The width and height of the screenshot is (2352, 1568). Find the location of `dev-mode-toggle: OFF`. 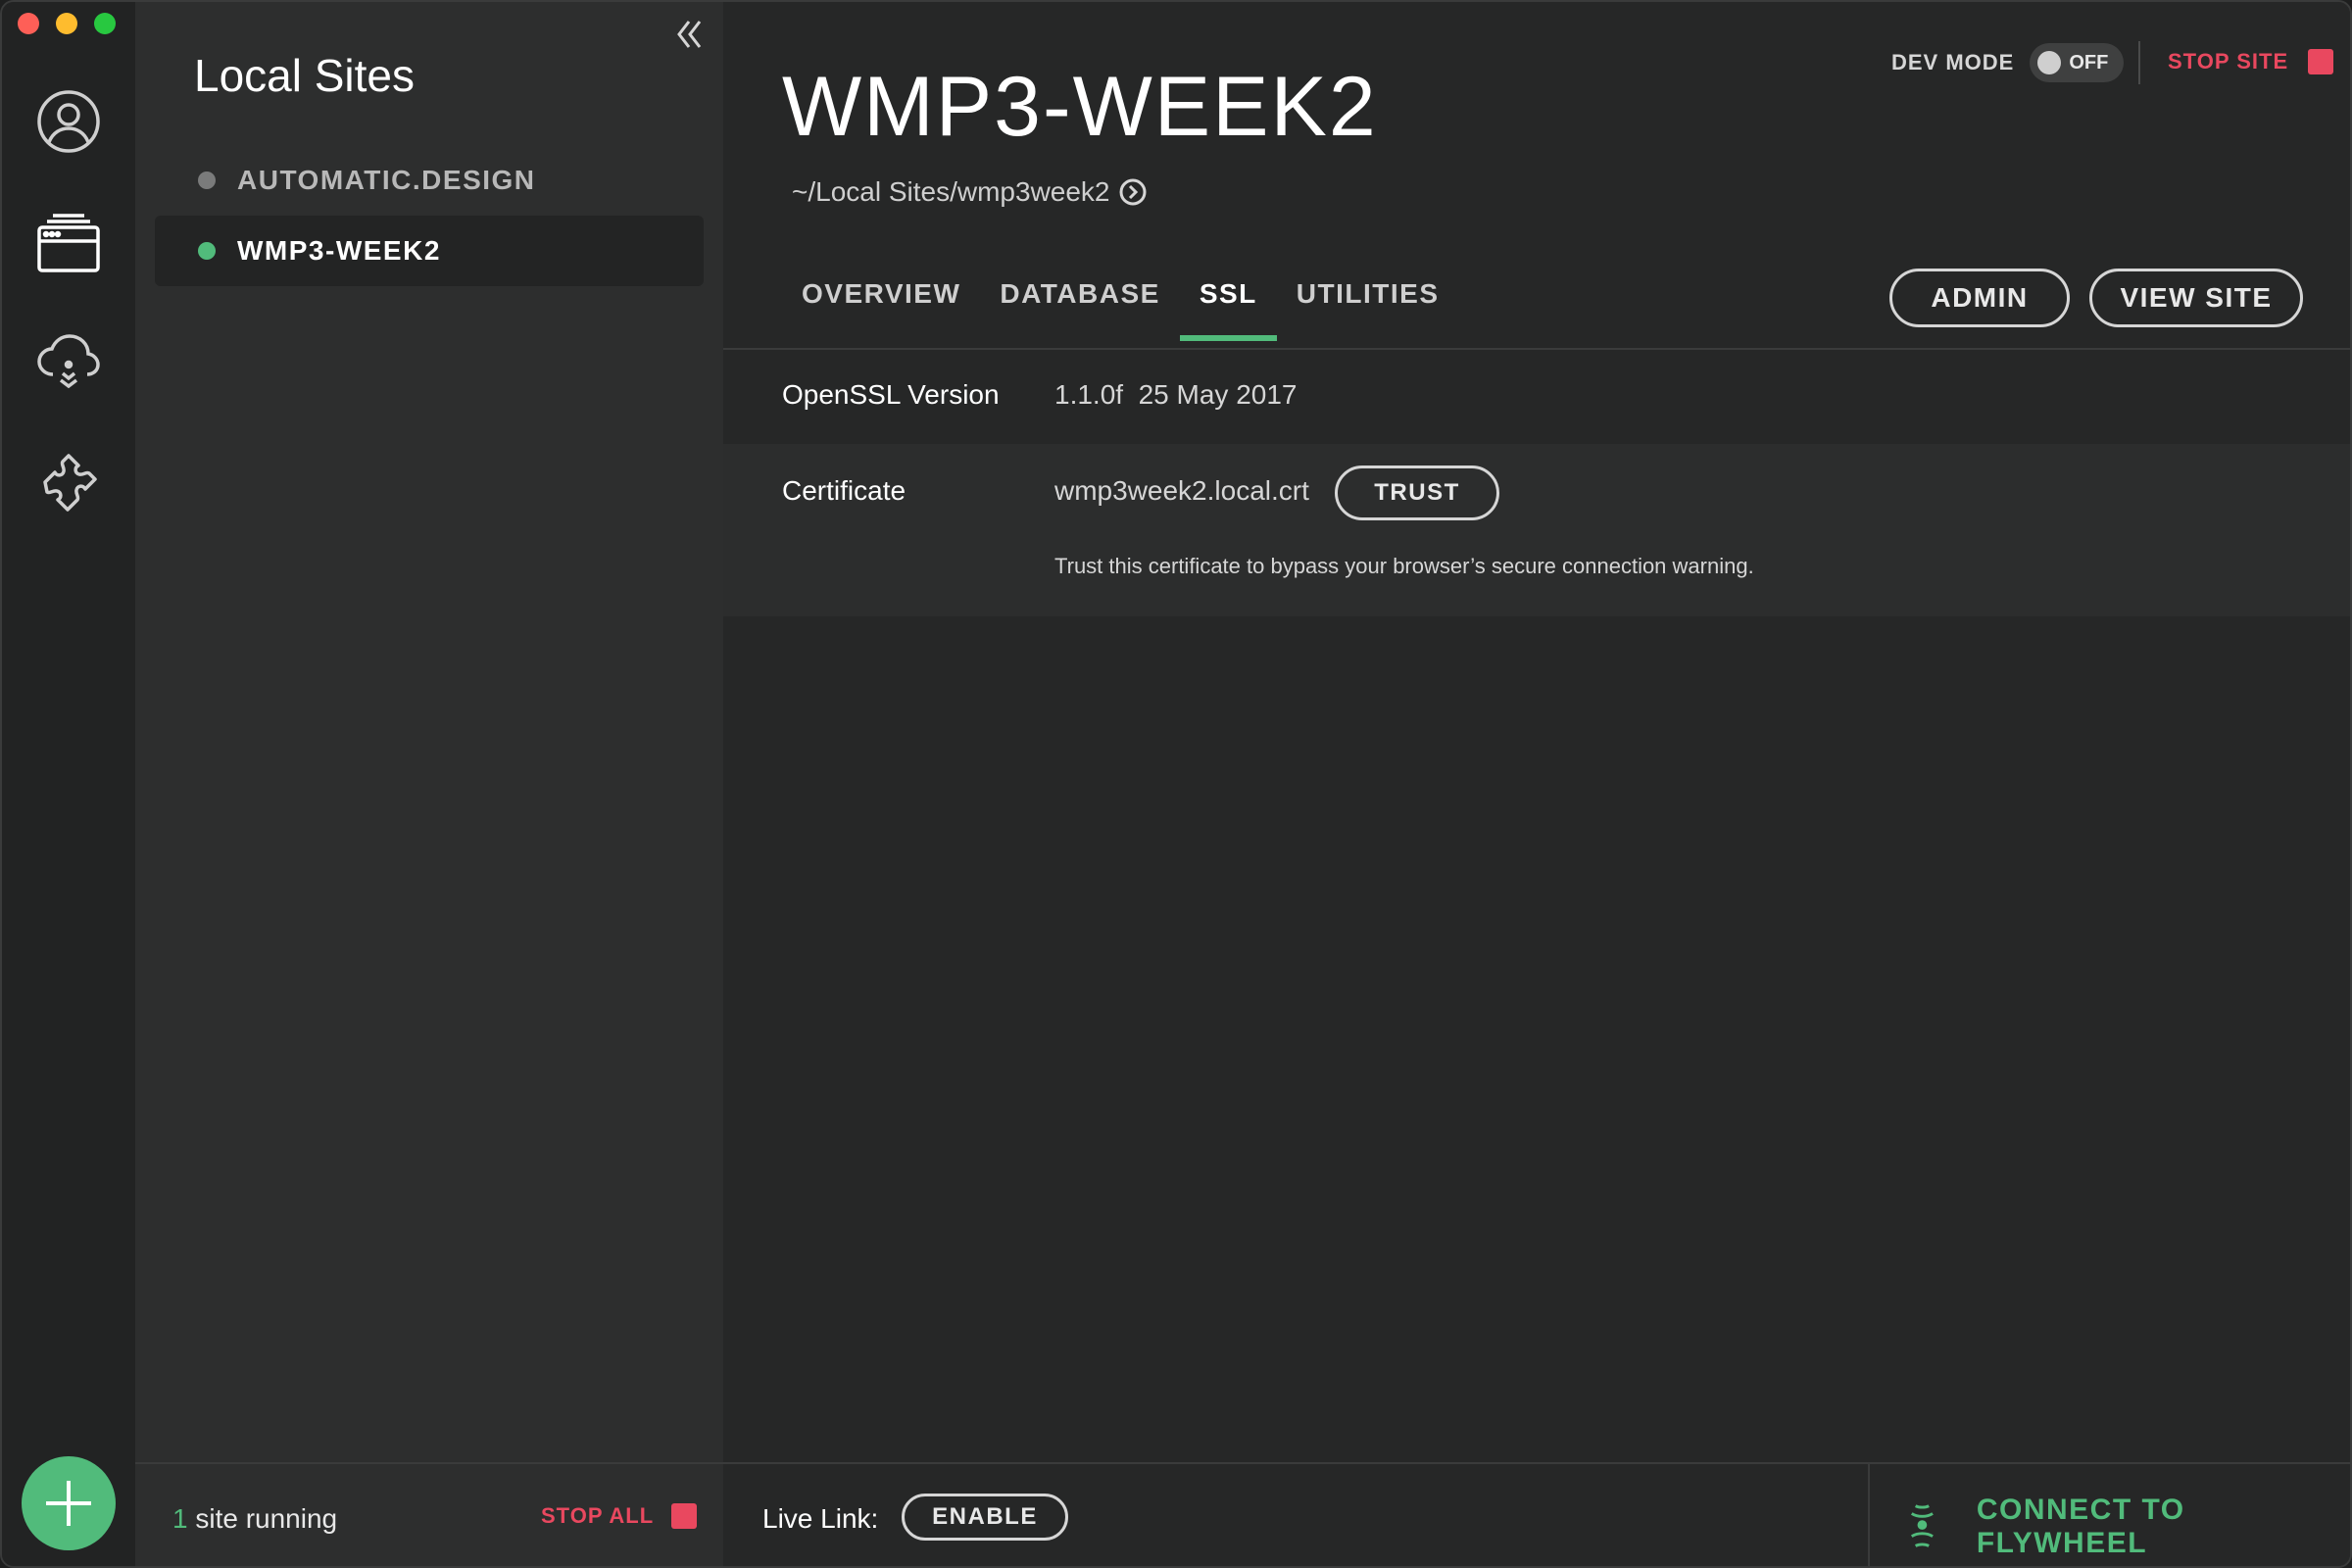

dev-mode-toggle: OFF is located at coordinates (2077, 62).